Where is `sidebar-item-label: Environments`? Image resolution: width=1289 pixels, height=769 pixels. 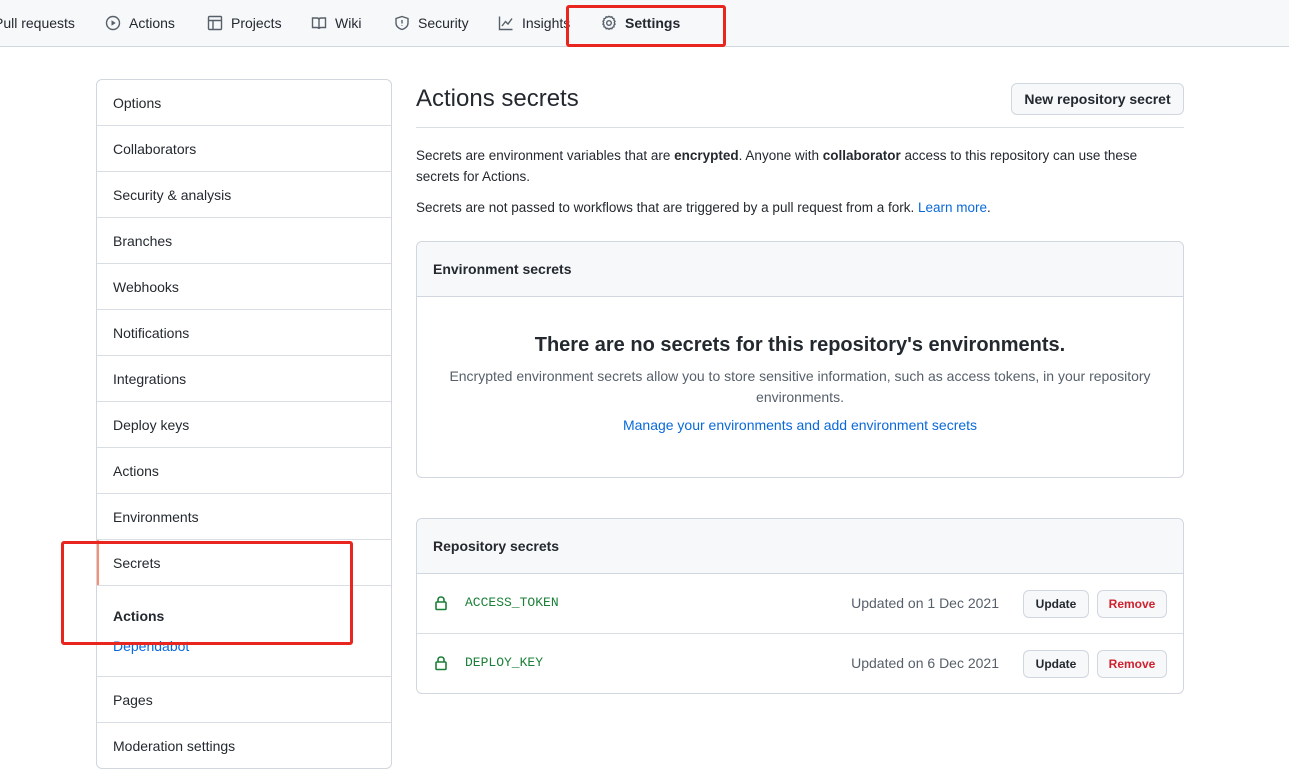
sidebar-item-label: Environments is located at coordinates (156, 516).